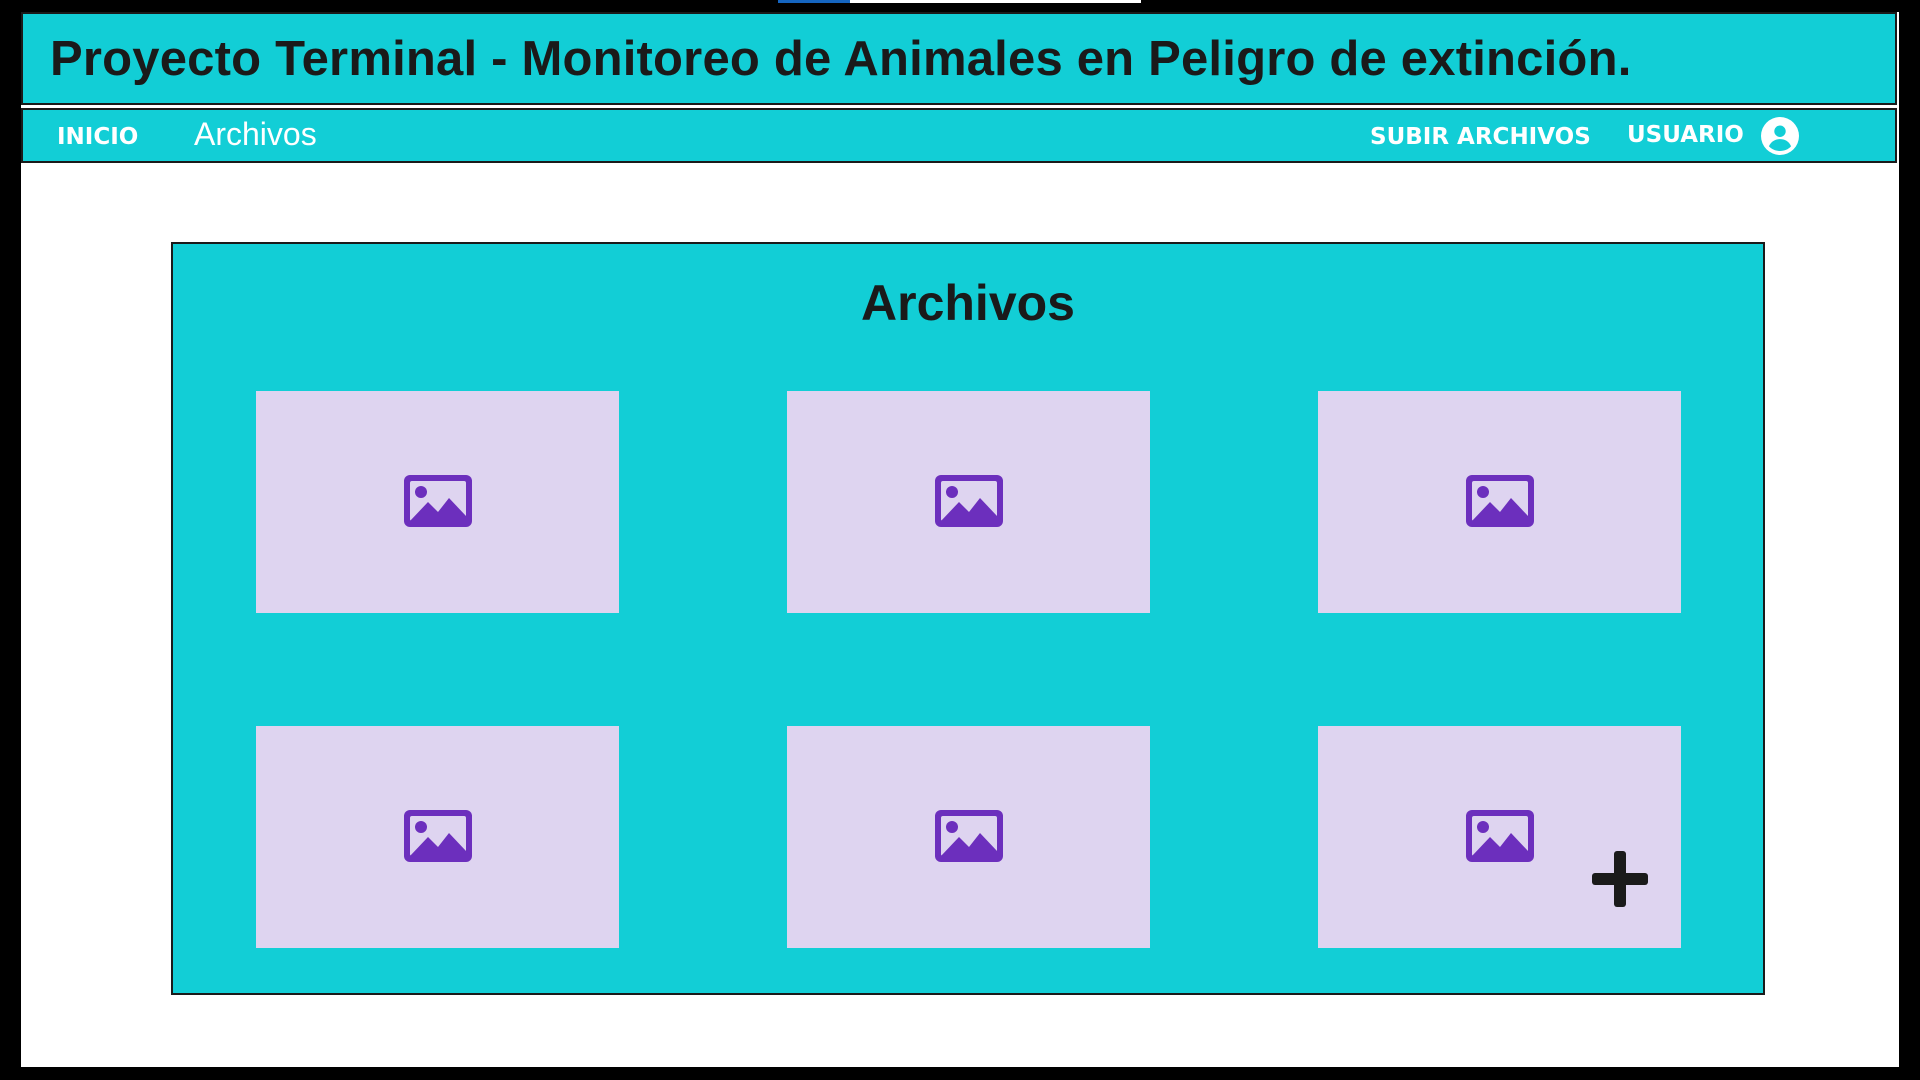 This screenshot has height=1080, width=1920. Describe the element at coordinates (1780, 136) in the screenshot. I see `account-circle-icon` at that location.